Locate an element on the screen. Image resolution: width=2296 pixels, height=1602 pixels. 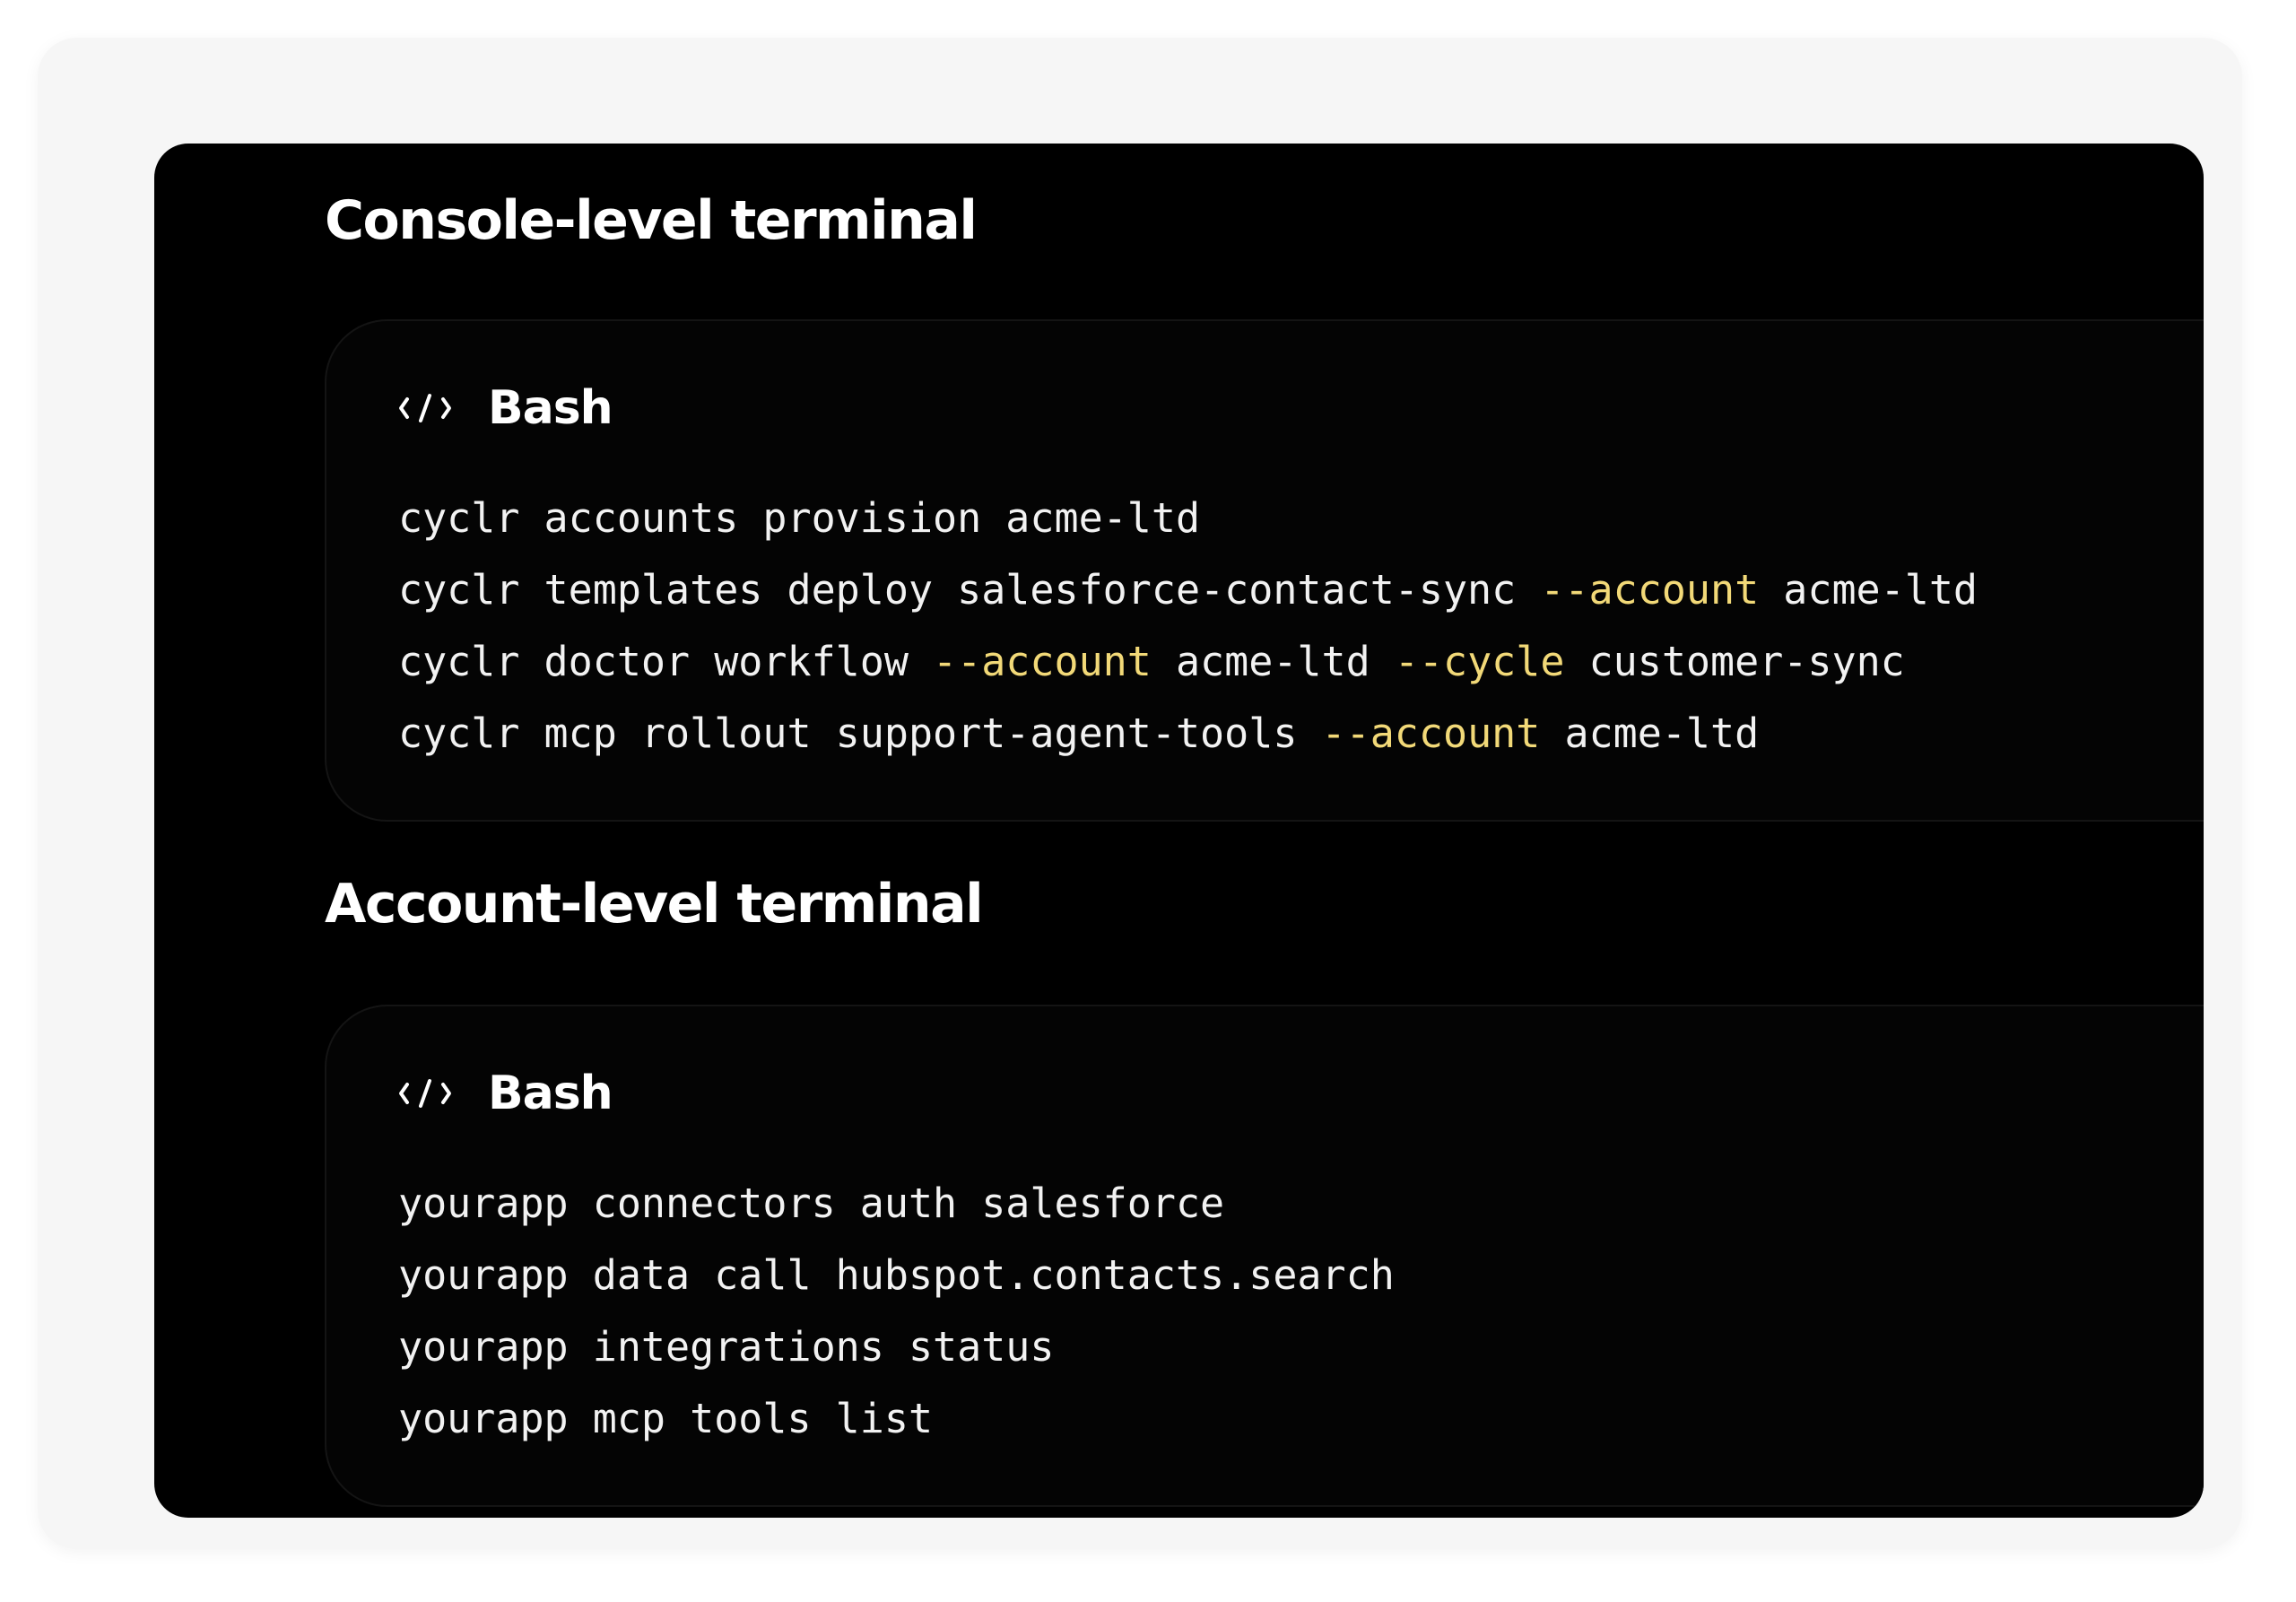
code-token: cyclr mcp rollout support-agent-tools is located at coordinates (860, 734).